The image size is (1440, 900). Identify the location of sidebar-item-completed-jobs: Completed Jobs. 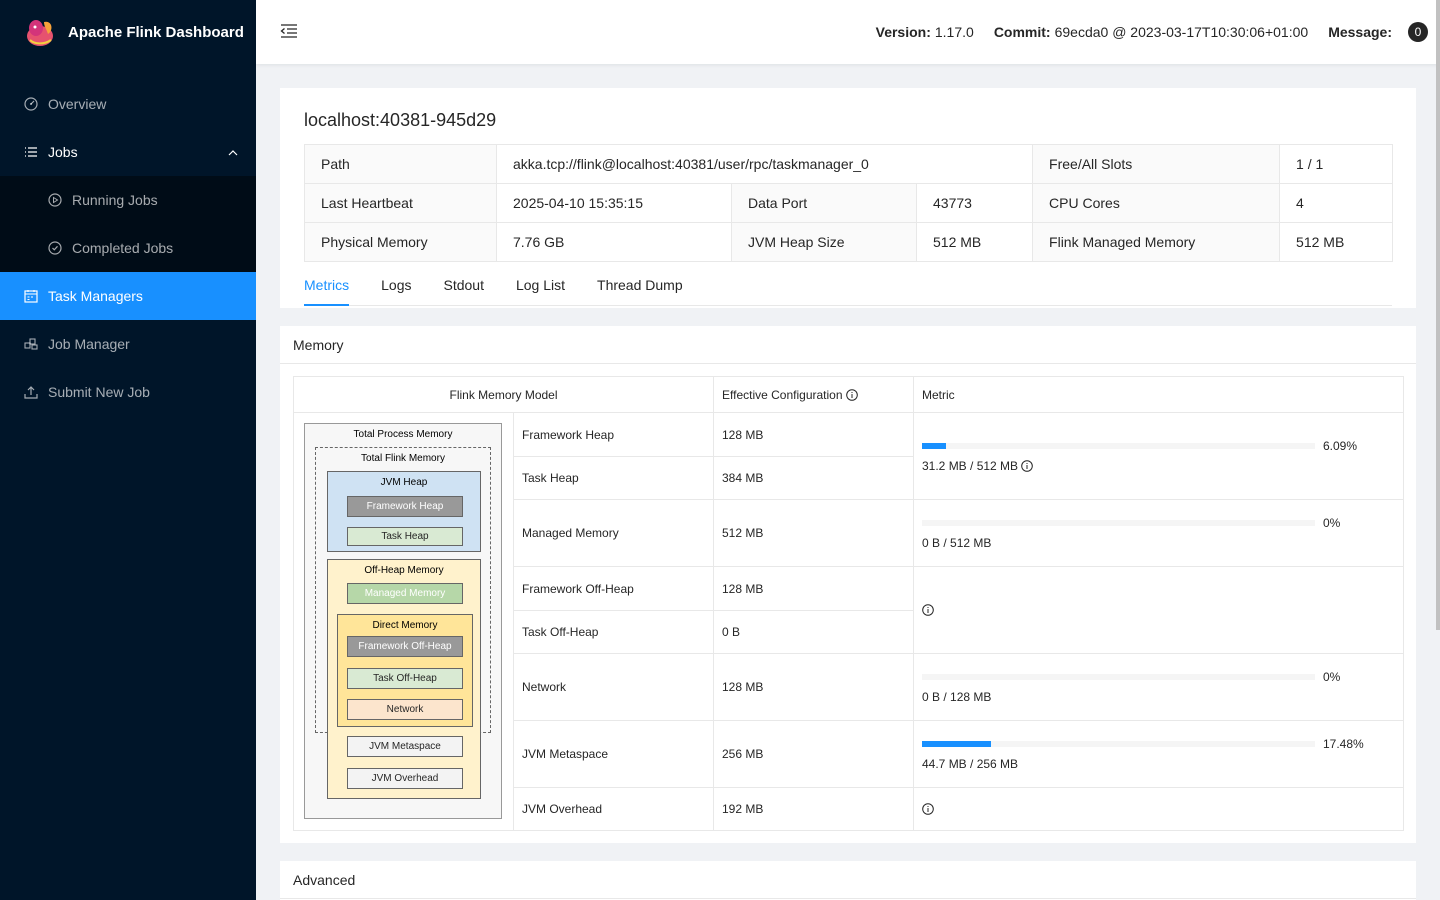
(128, 248).